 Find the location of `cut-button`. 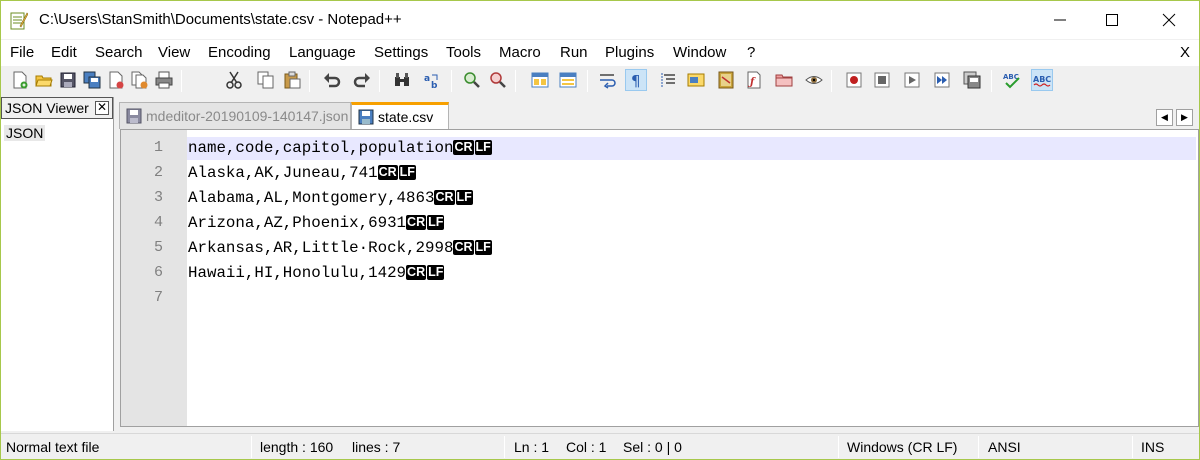

cut-button is located at coordinates (234, 80).